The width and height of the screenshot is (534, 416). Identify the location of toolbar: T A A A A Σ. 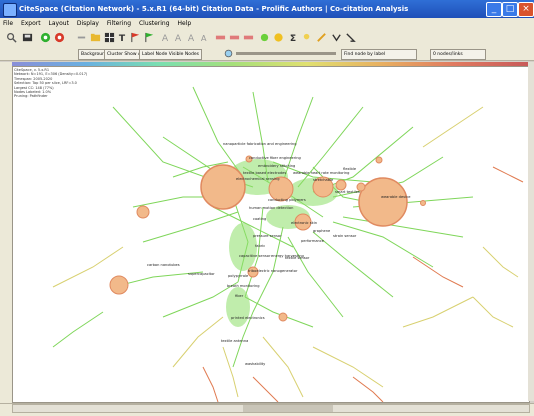
(267, 38).